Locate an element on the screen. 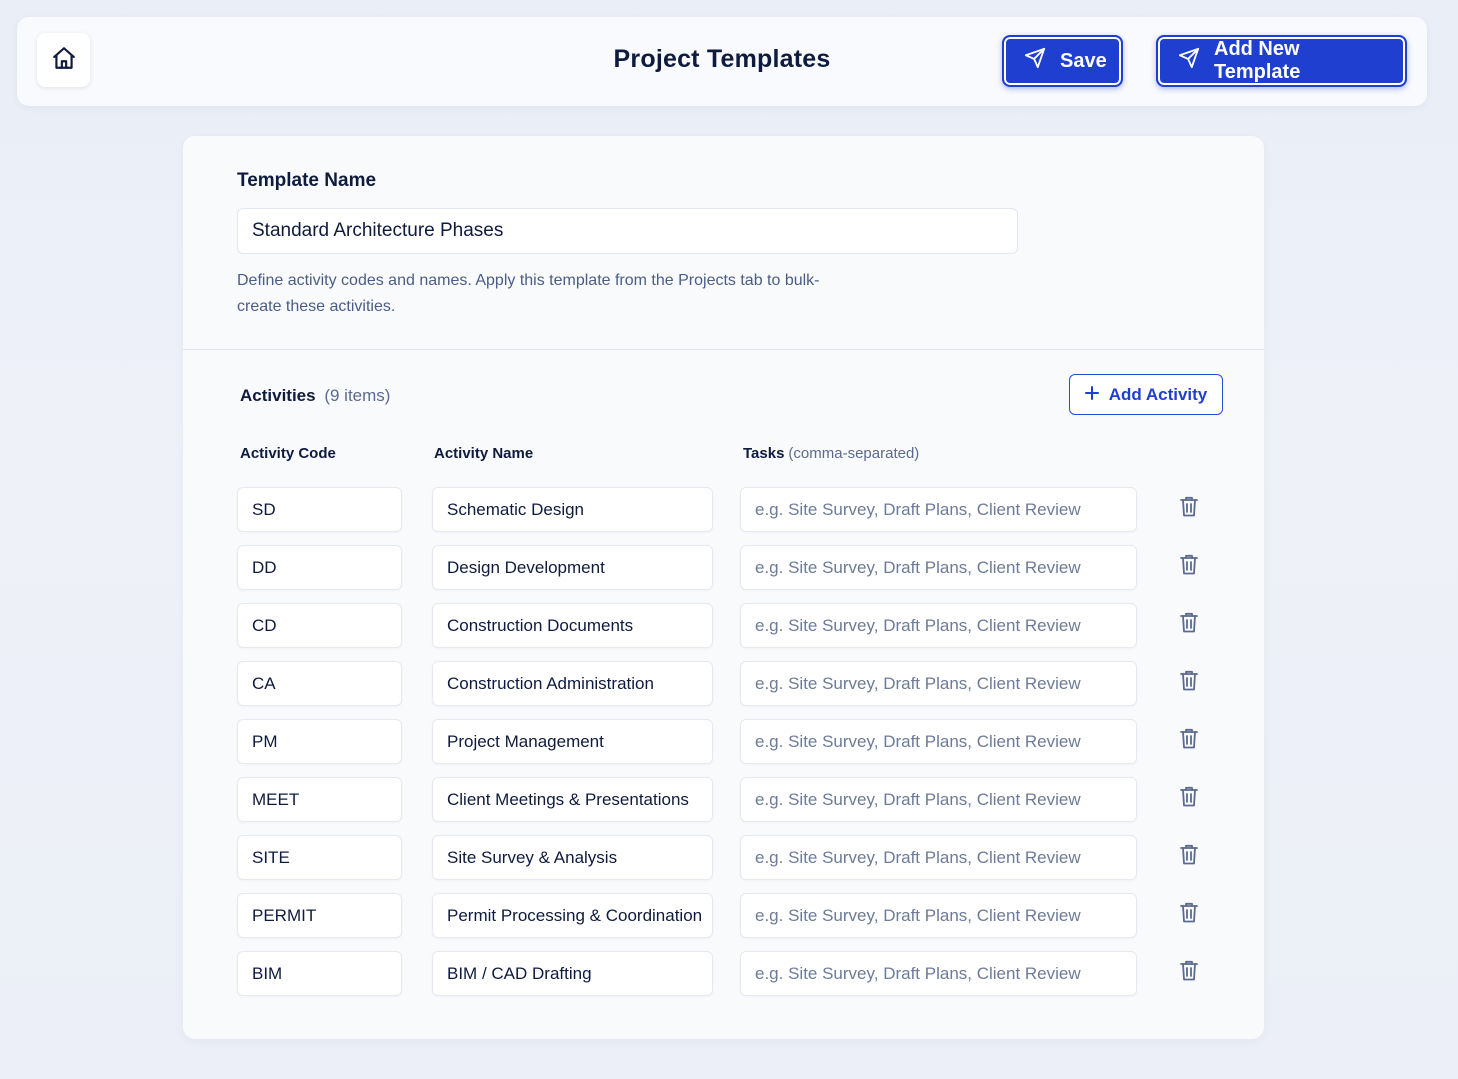 The width and height of the screenshot is (1458, 1079). add-activity-label: Add Activity is located at coordinates (1158, 394).